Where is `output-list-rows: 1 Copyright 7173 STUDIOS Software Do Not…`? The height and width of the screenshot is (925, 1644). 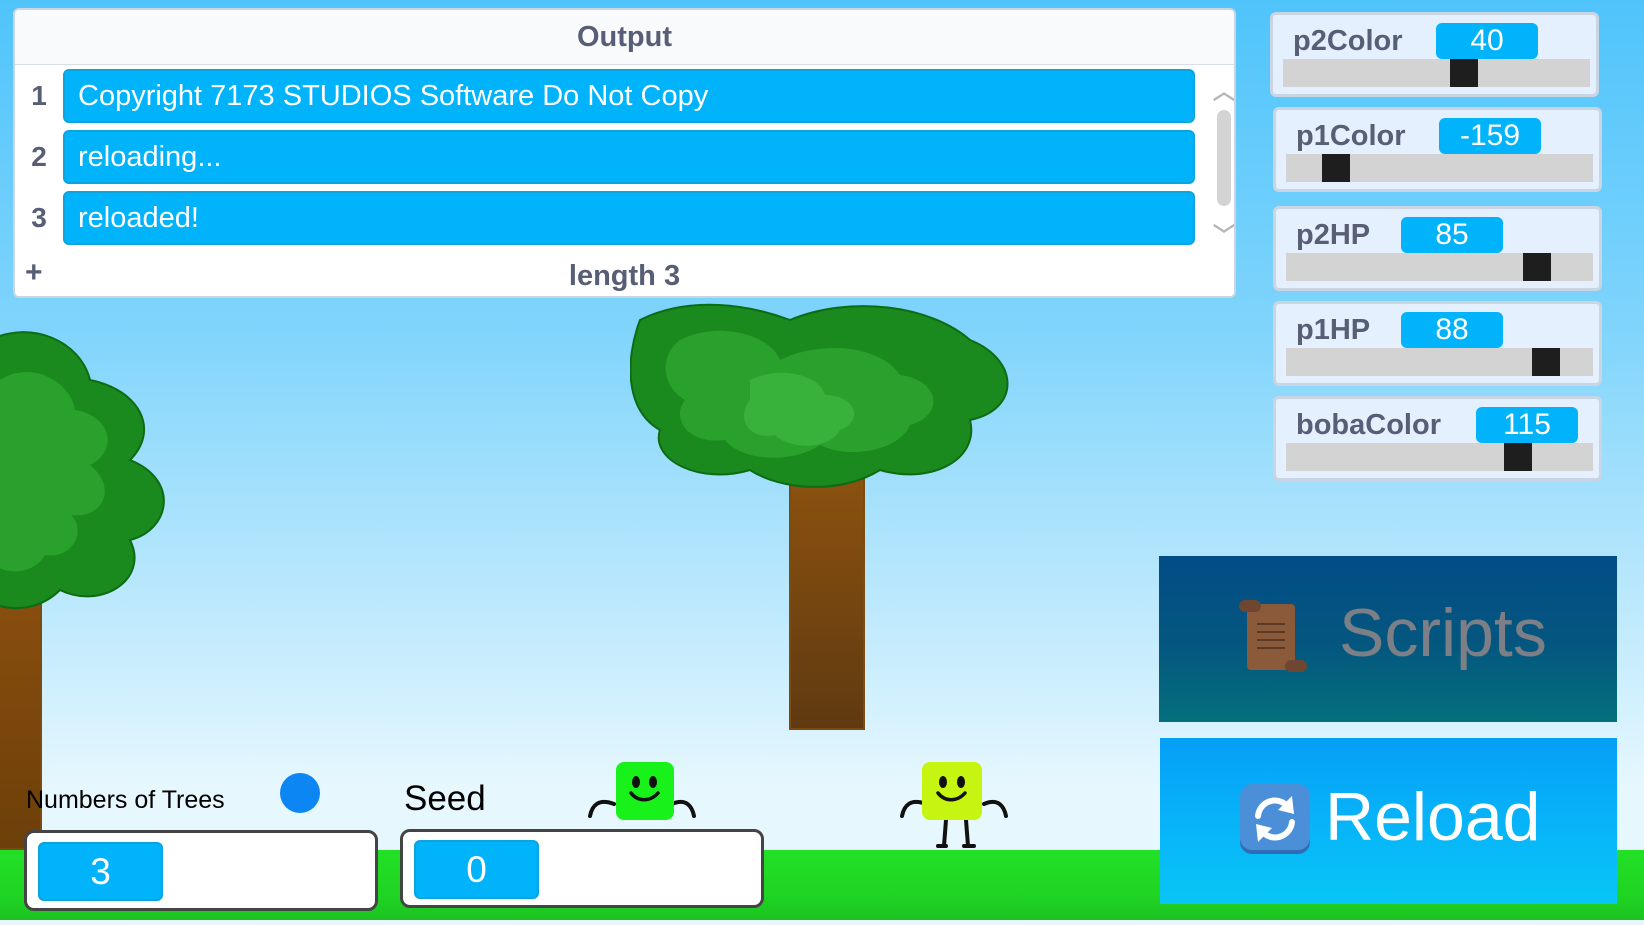
output-list-rows: 1 Copyright 7173 STUDIOS Software Do Not… is located at coordinates (610, 161).